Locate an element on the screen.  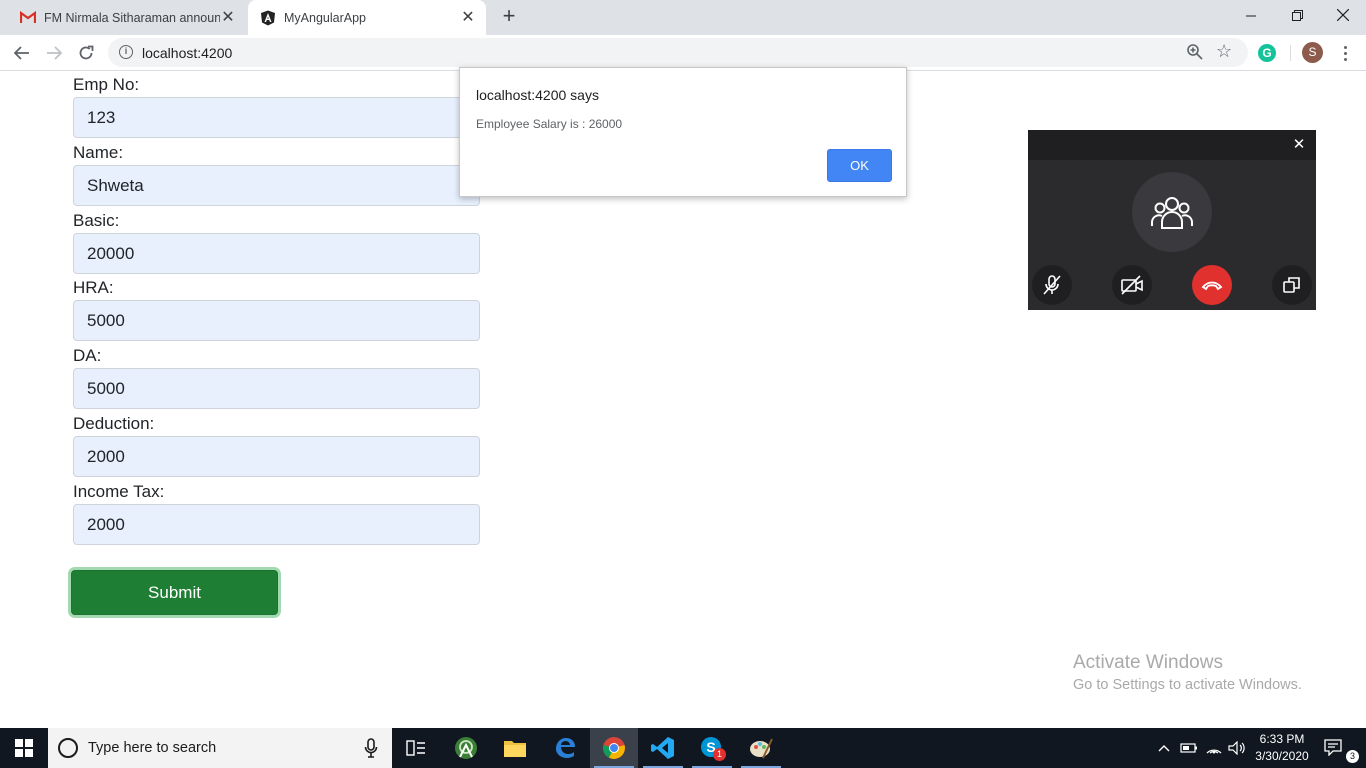
income-tax-label: Income Tax: is located at coordinates (119, 491).